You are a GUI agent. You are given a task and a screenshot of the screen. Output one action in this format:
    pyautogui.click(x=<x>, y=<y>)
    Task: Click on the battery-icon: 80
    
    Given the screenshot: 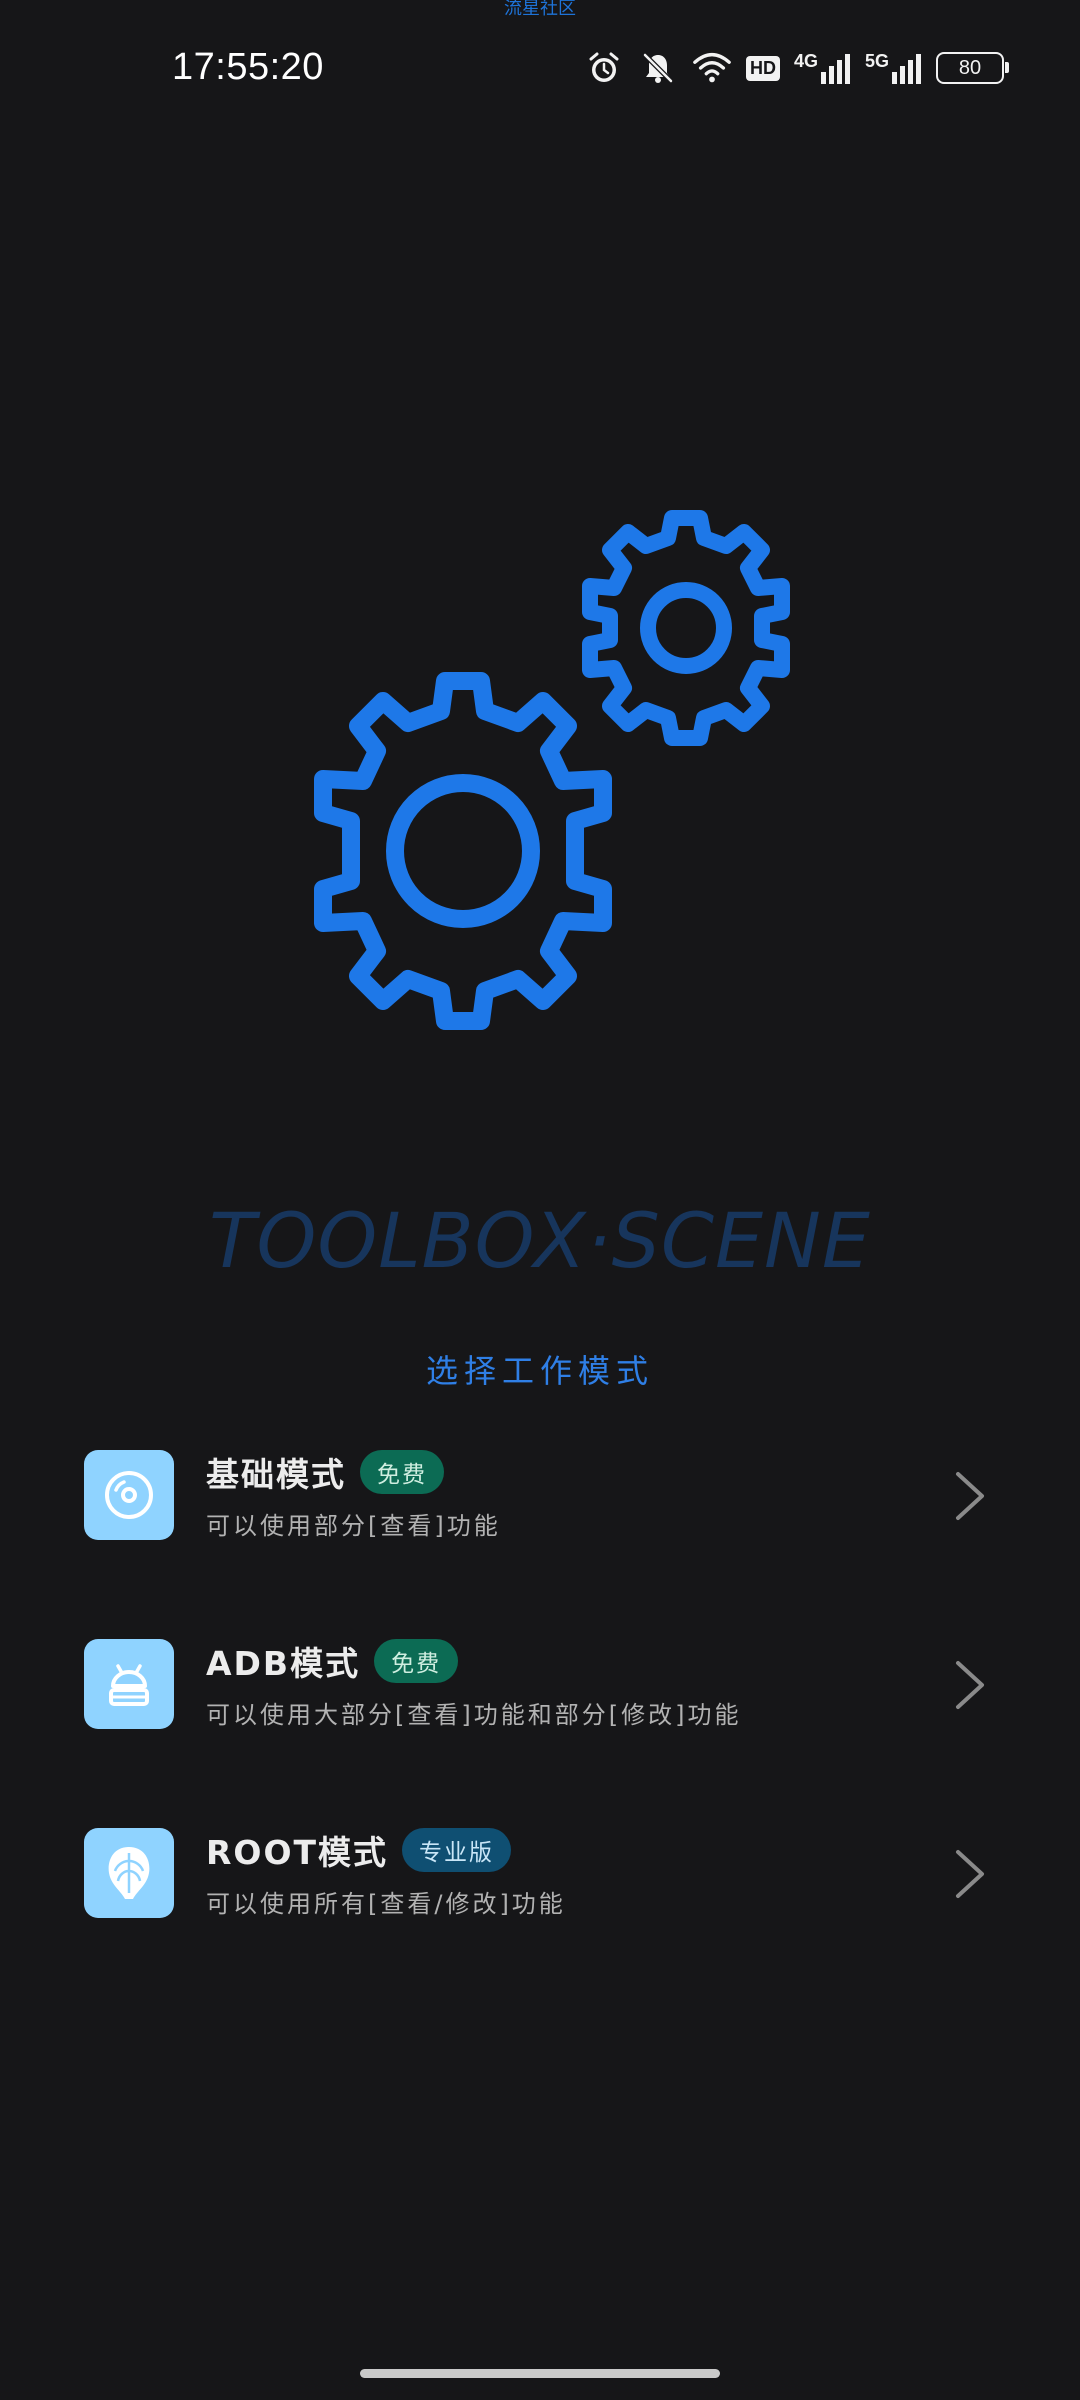 What is the action you would take?
    pyautogui.click(x=972, y=68)
    